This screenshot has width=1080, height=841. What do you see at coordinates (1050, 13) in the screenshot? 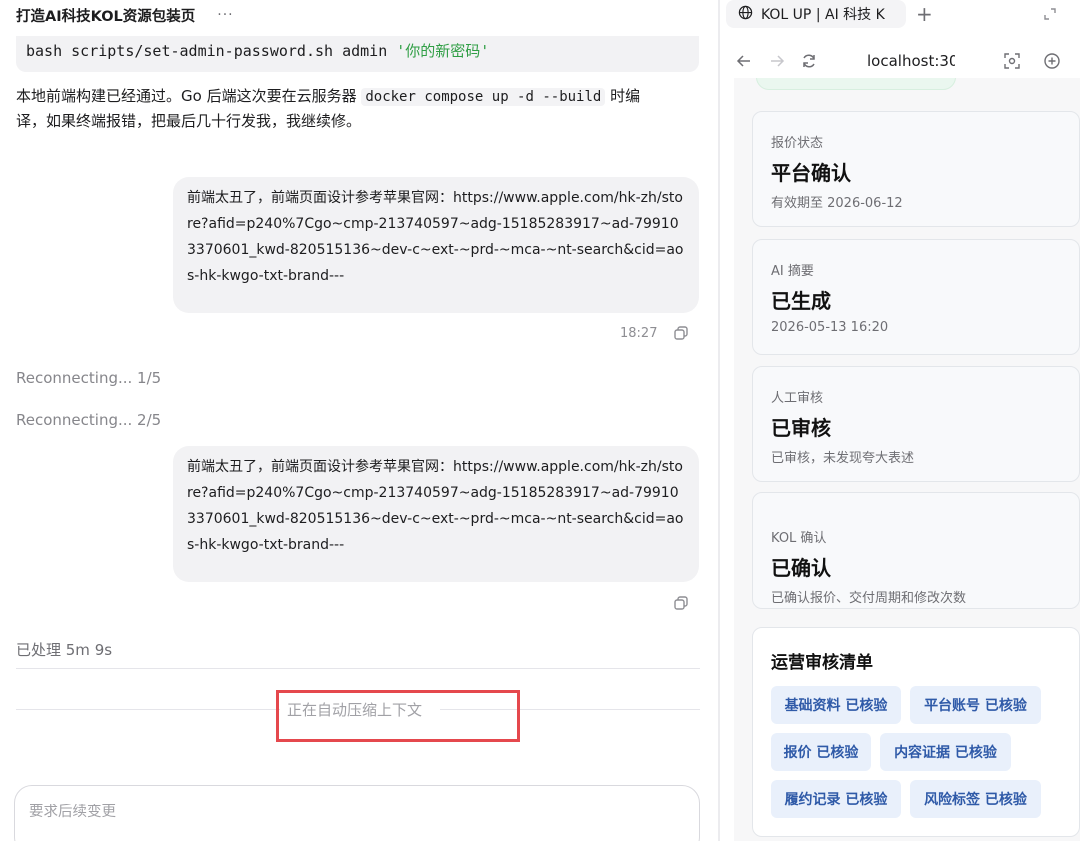
I see `expand-icon` at bounding box center [1050, 13].